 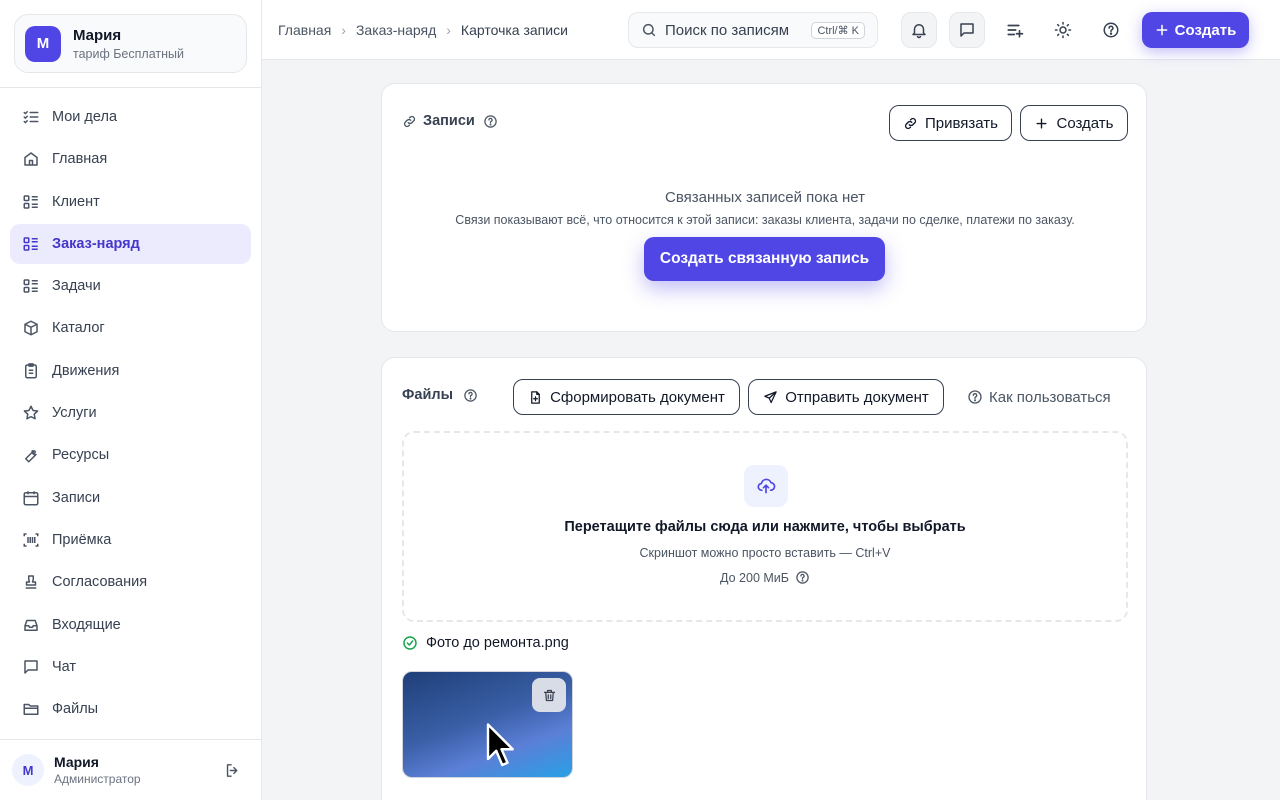 I want to click on org-avatar: М, so click(x=43, y=43).